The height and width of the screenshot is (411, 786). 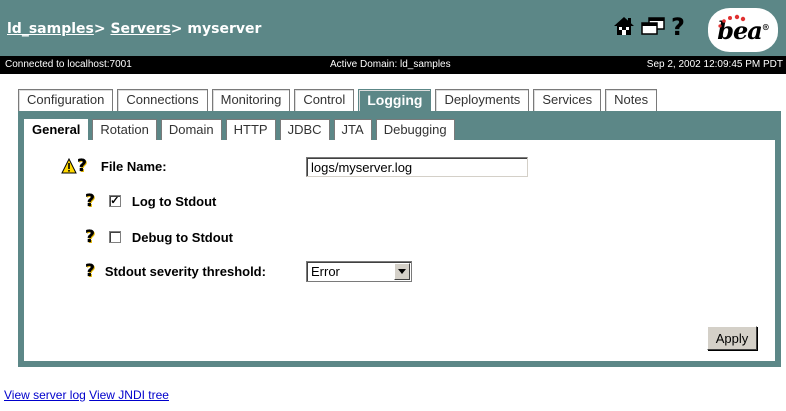 I want to click on home-icon, so click(x=624, y=27).